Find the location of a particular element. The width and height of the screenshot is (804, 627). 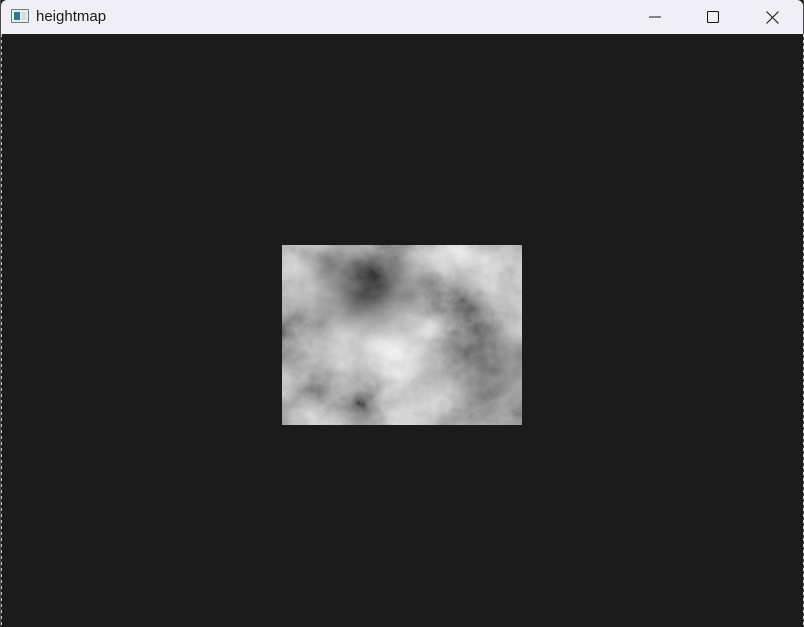

minimize-button is located at coordinates (655, 17).